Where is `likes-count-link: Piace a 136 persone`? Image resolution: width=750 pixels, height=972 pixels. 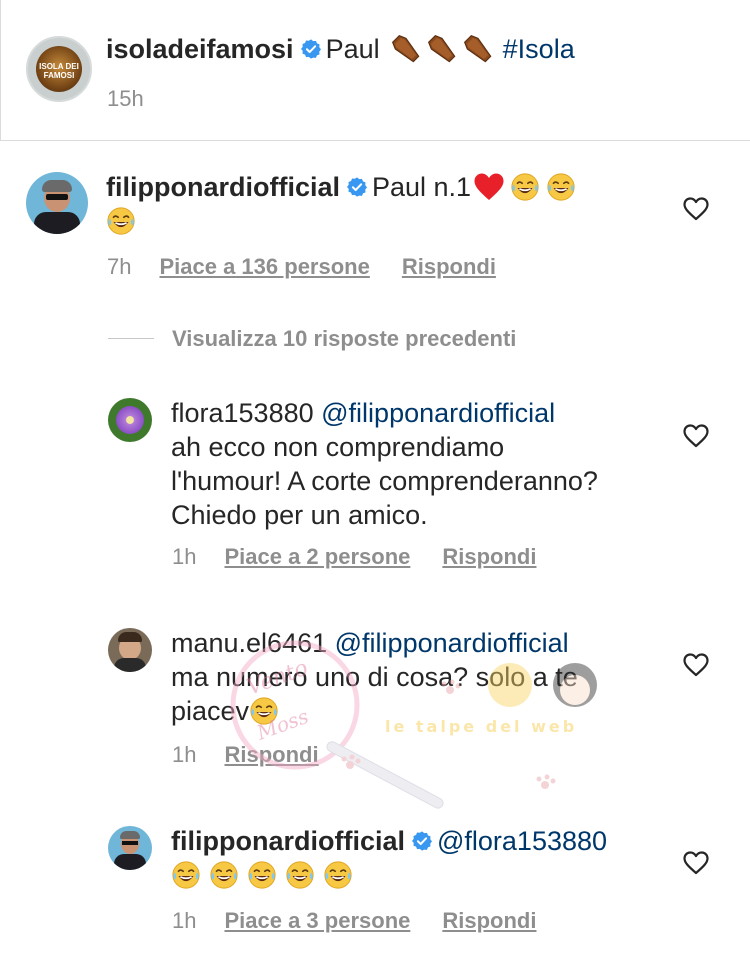
likes-count-link: Piace a 136 persone is located at coordinates (264, 266).